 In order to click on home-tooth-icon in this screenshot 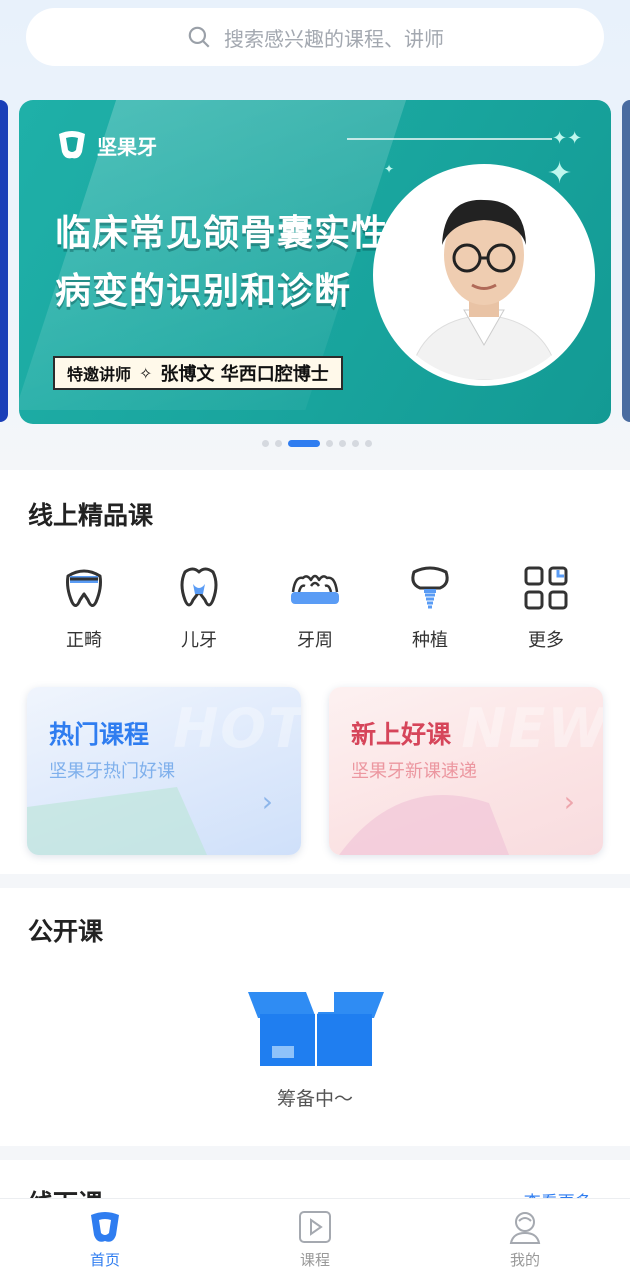, I will do `click(105, 1227)`.